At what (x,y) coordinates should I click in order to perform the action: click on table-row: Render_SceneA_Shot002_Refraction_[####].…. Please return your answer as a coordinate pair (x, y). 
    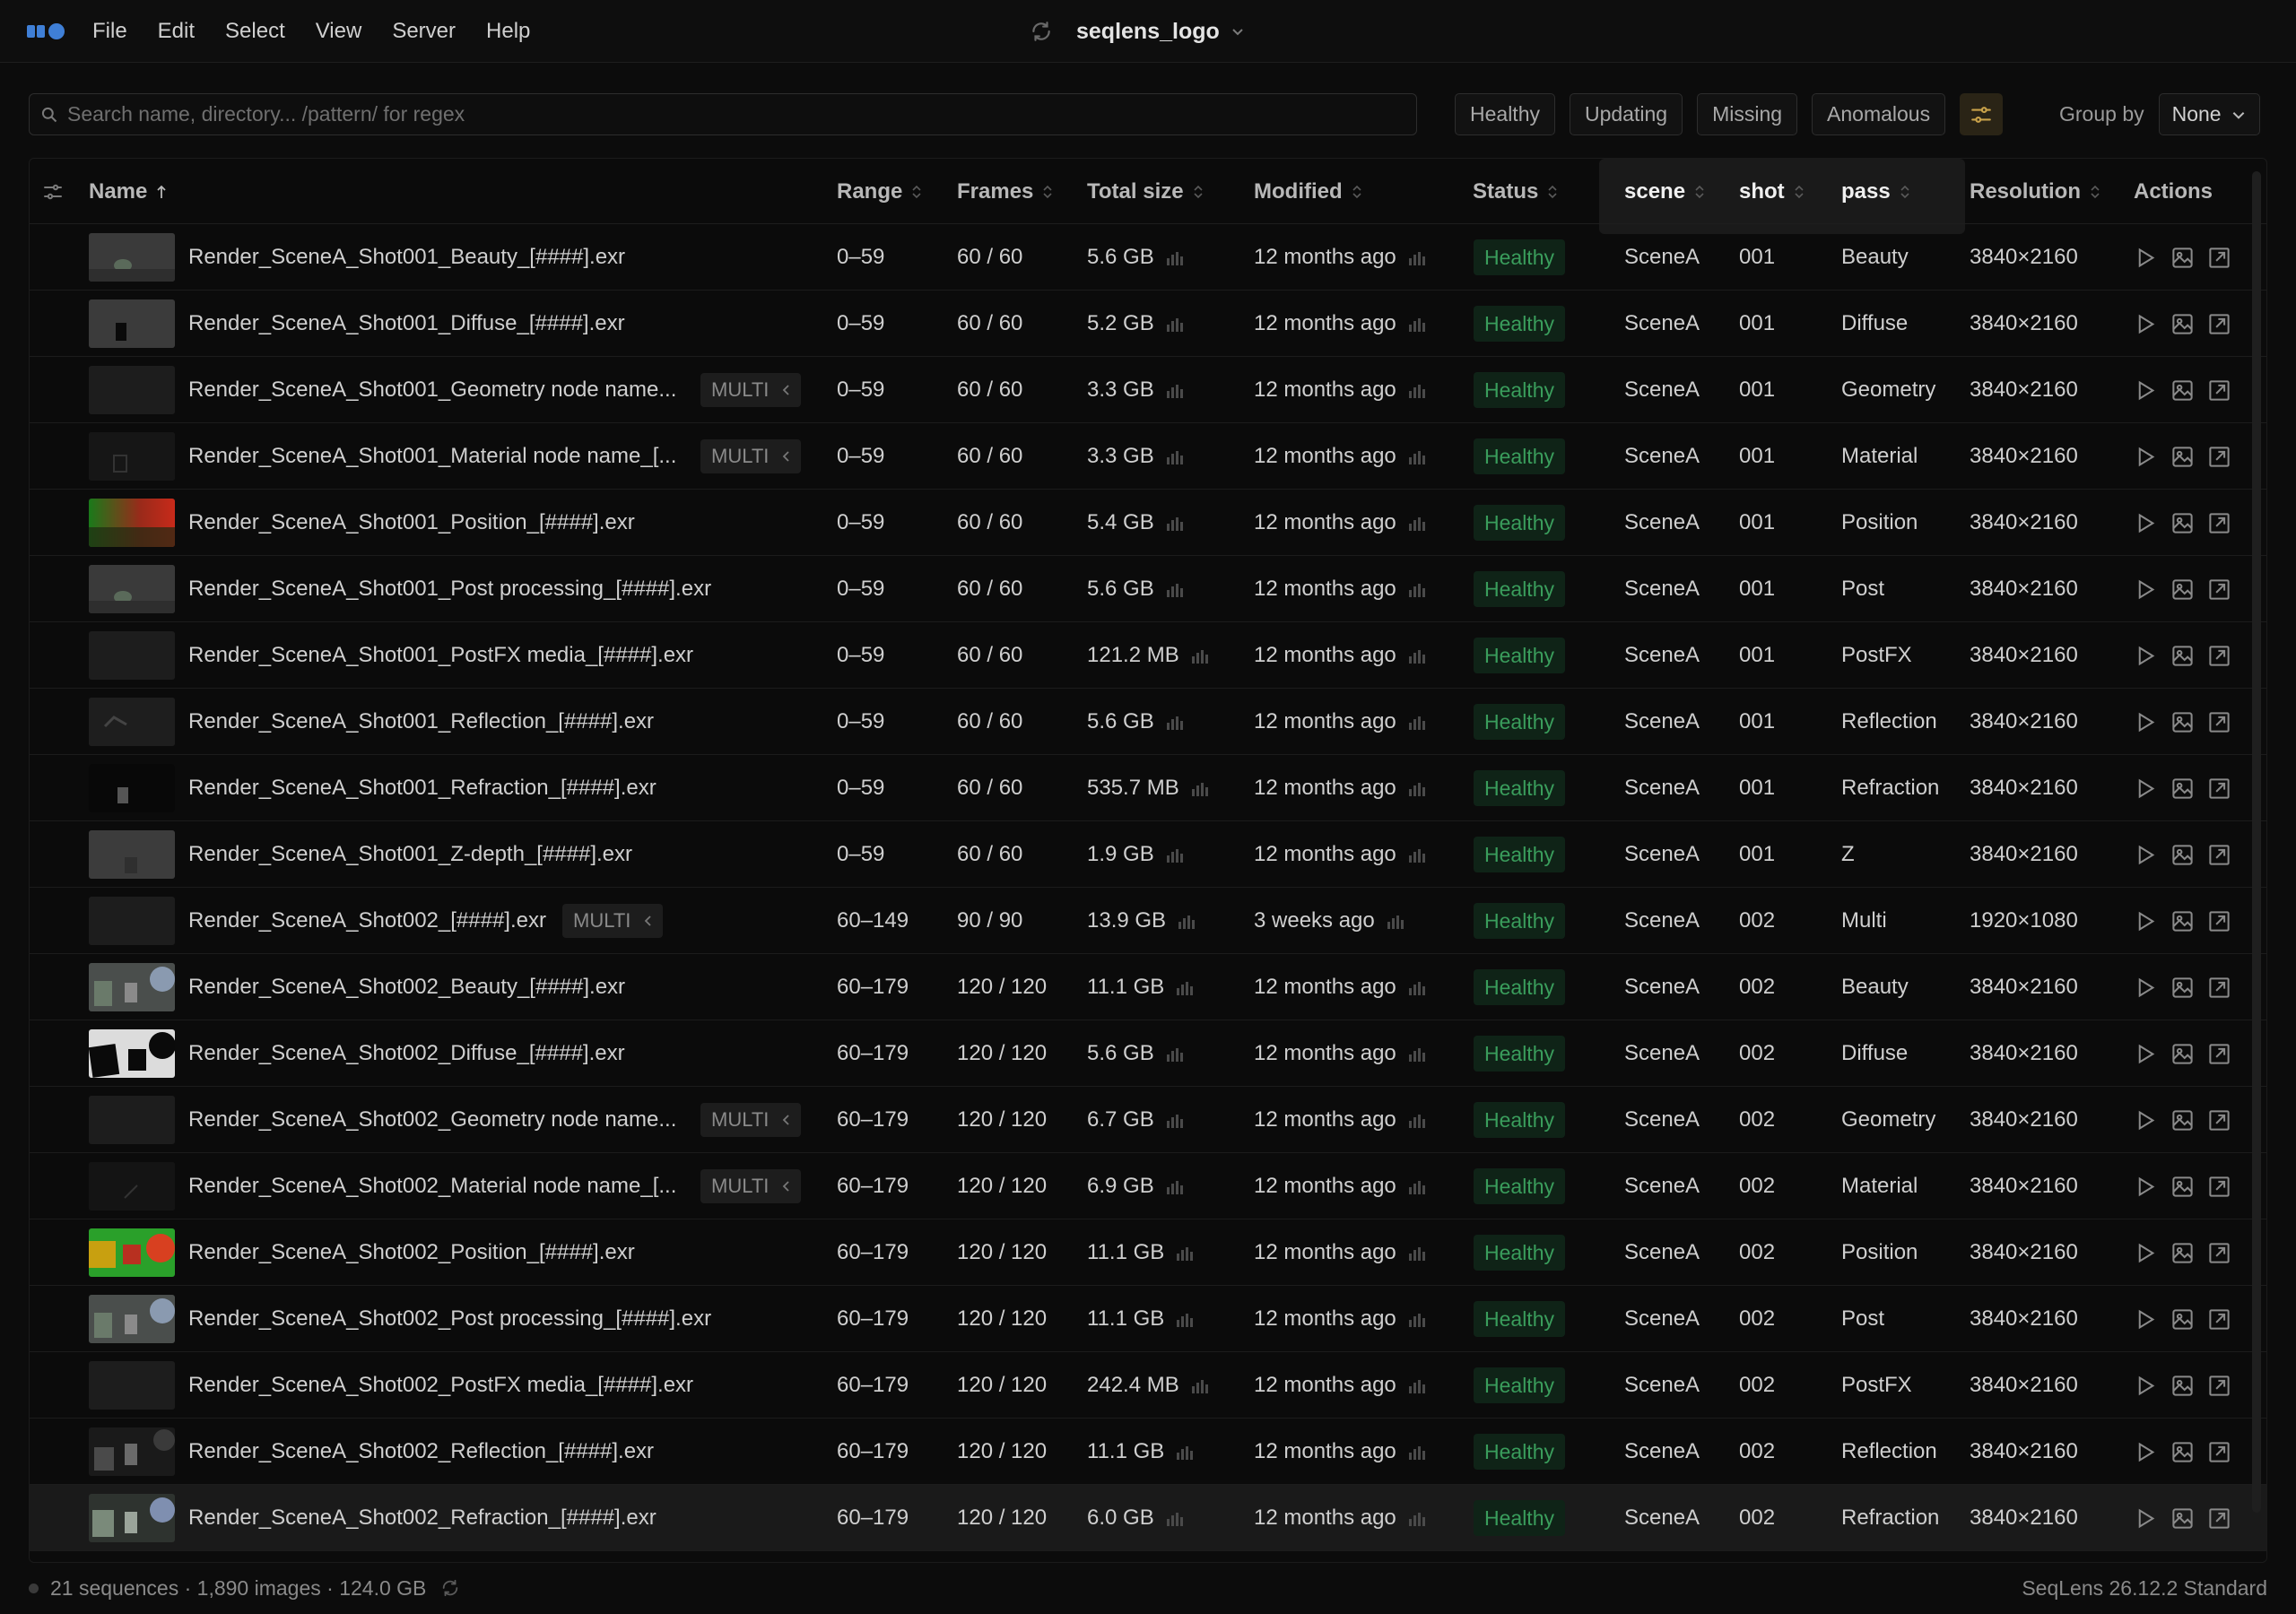
    Looking at the image, I should click on (1148, 1518).